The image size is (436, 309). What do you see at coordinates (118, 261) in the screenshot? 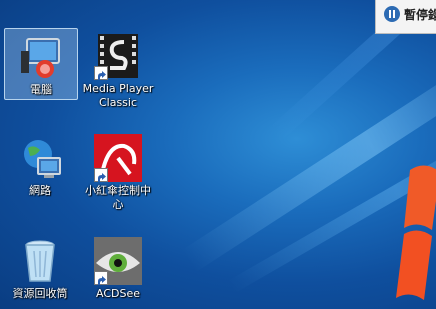
I see `acdsee-eye-icon` at bounding box center [118, 261].